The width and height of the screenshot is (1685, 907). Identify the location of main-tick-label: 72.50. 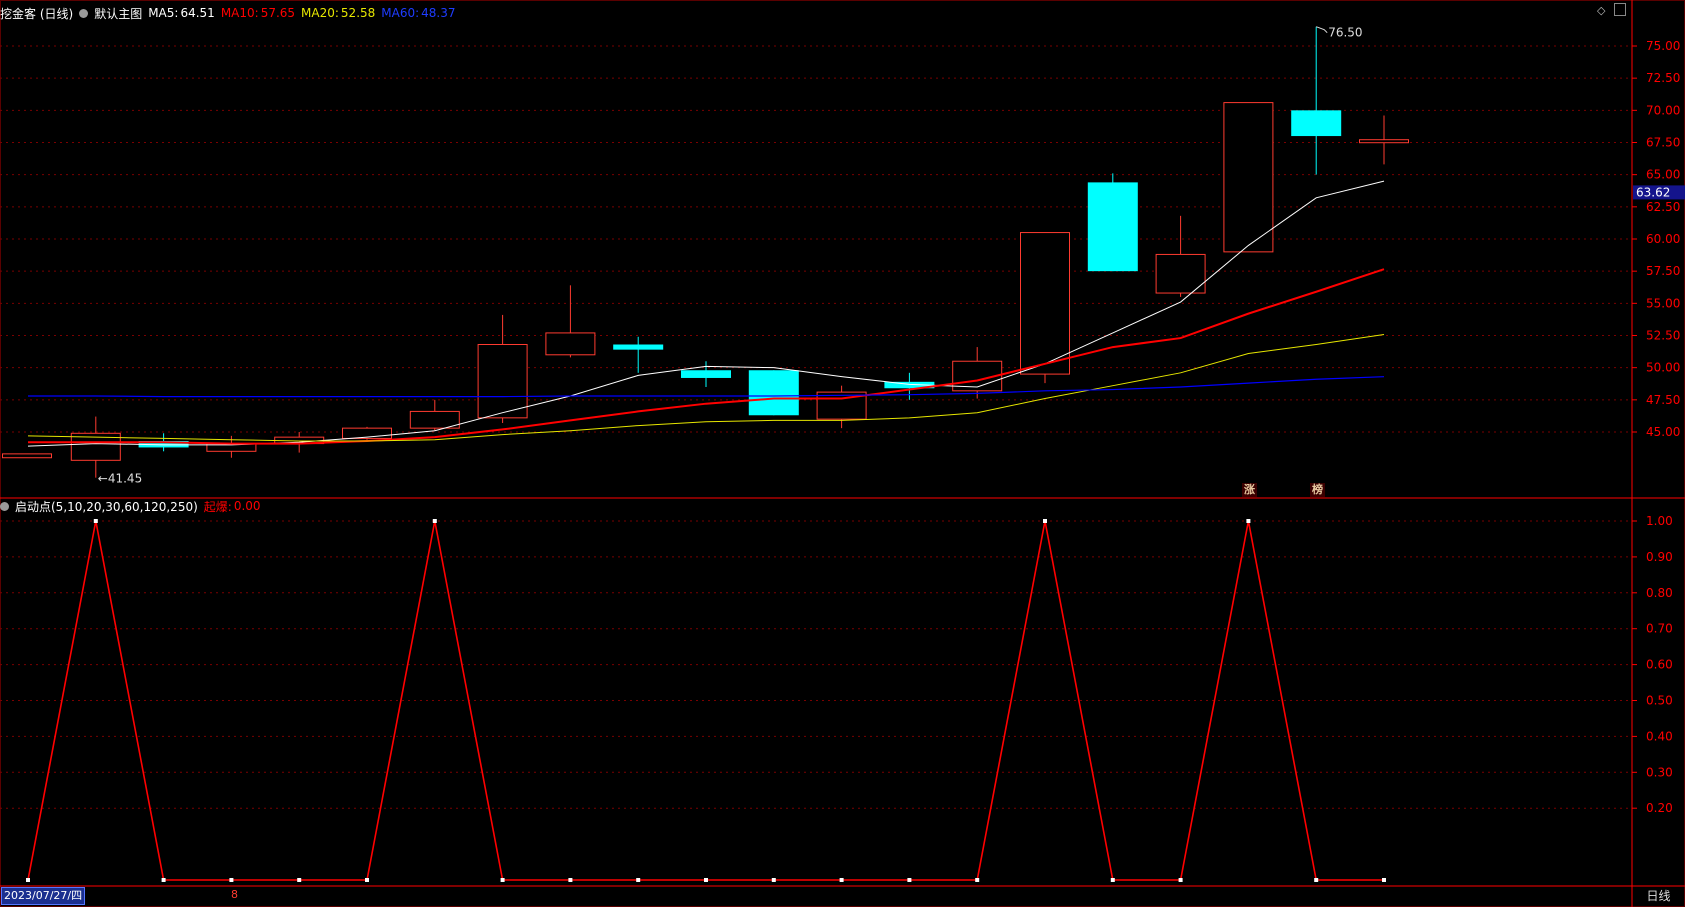
(1663, 78).